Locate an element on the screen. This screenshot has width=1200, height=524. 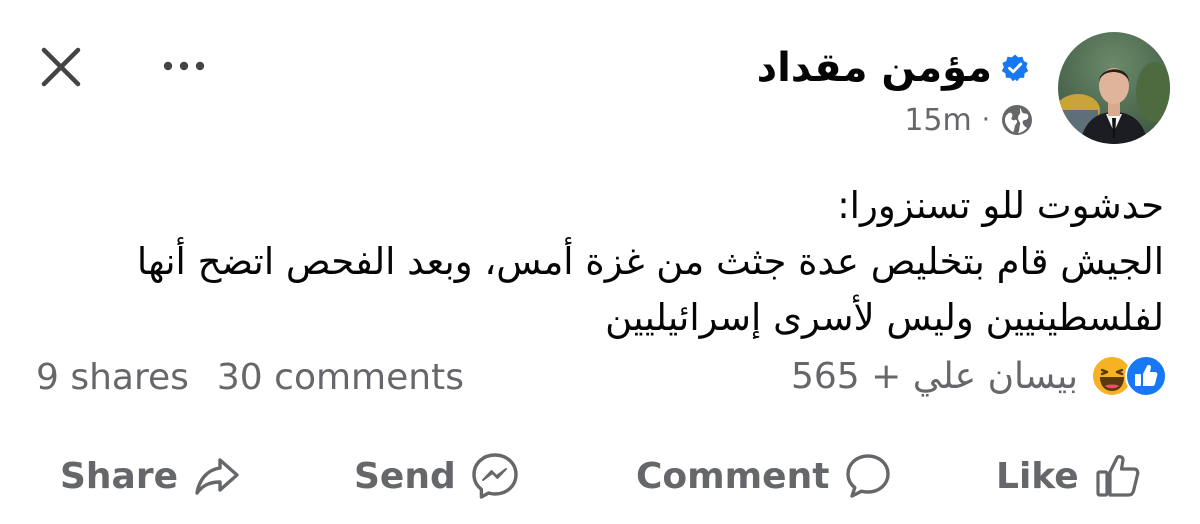
shares-count: 9 shares is located at coordinates (112, 377).